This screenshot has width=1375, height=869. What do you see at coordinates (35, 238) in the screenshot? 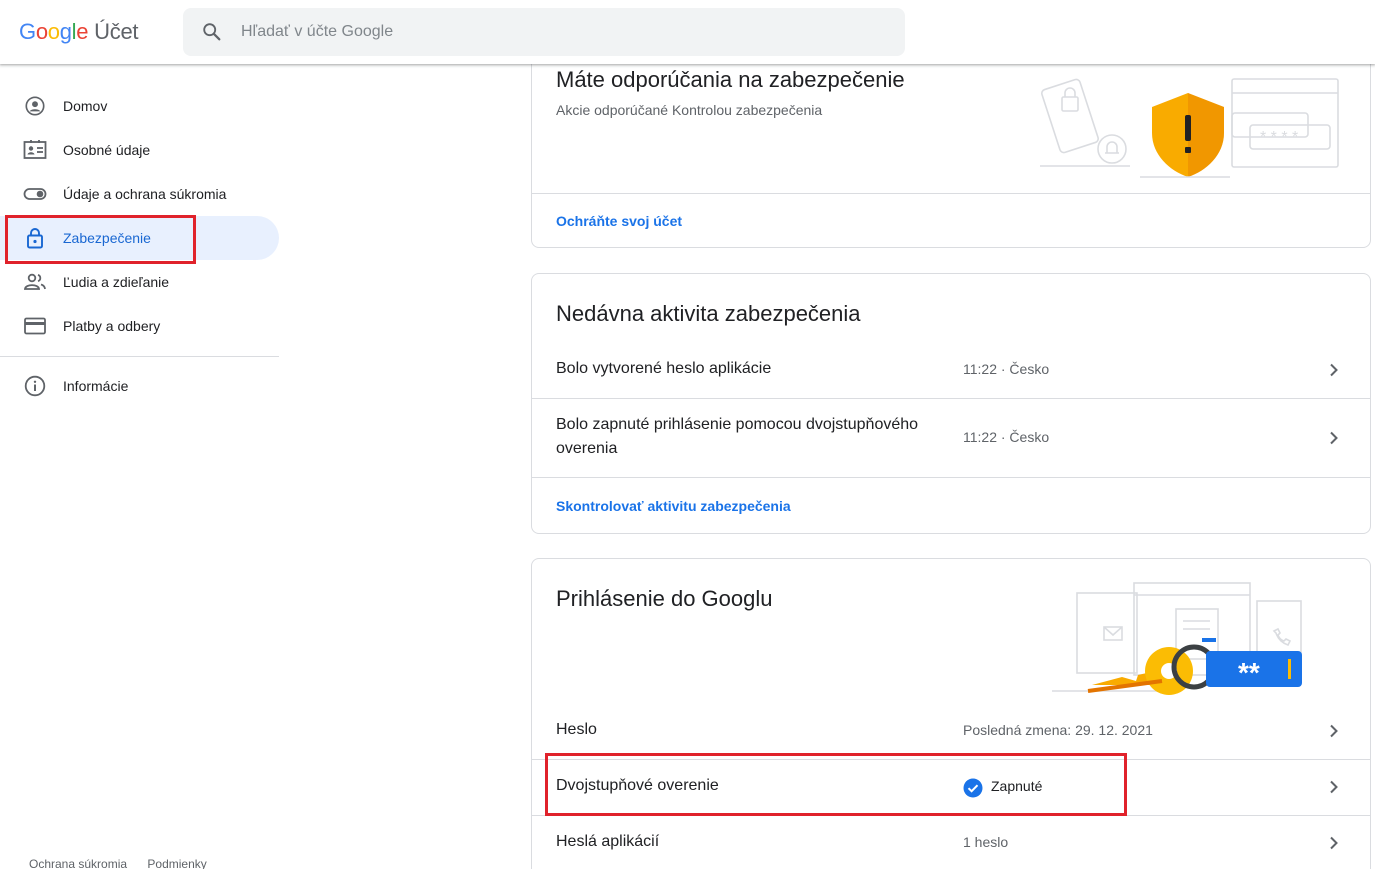
I see `lock-icon` at bounding box center [35, 238].